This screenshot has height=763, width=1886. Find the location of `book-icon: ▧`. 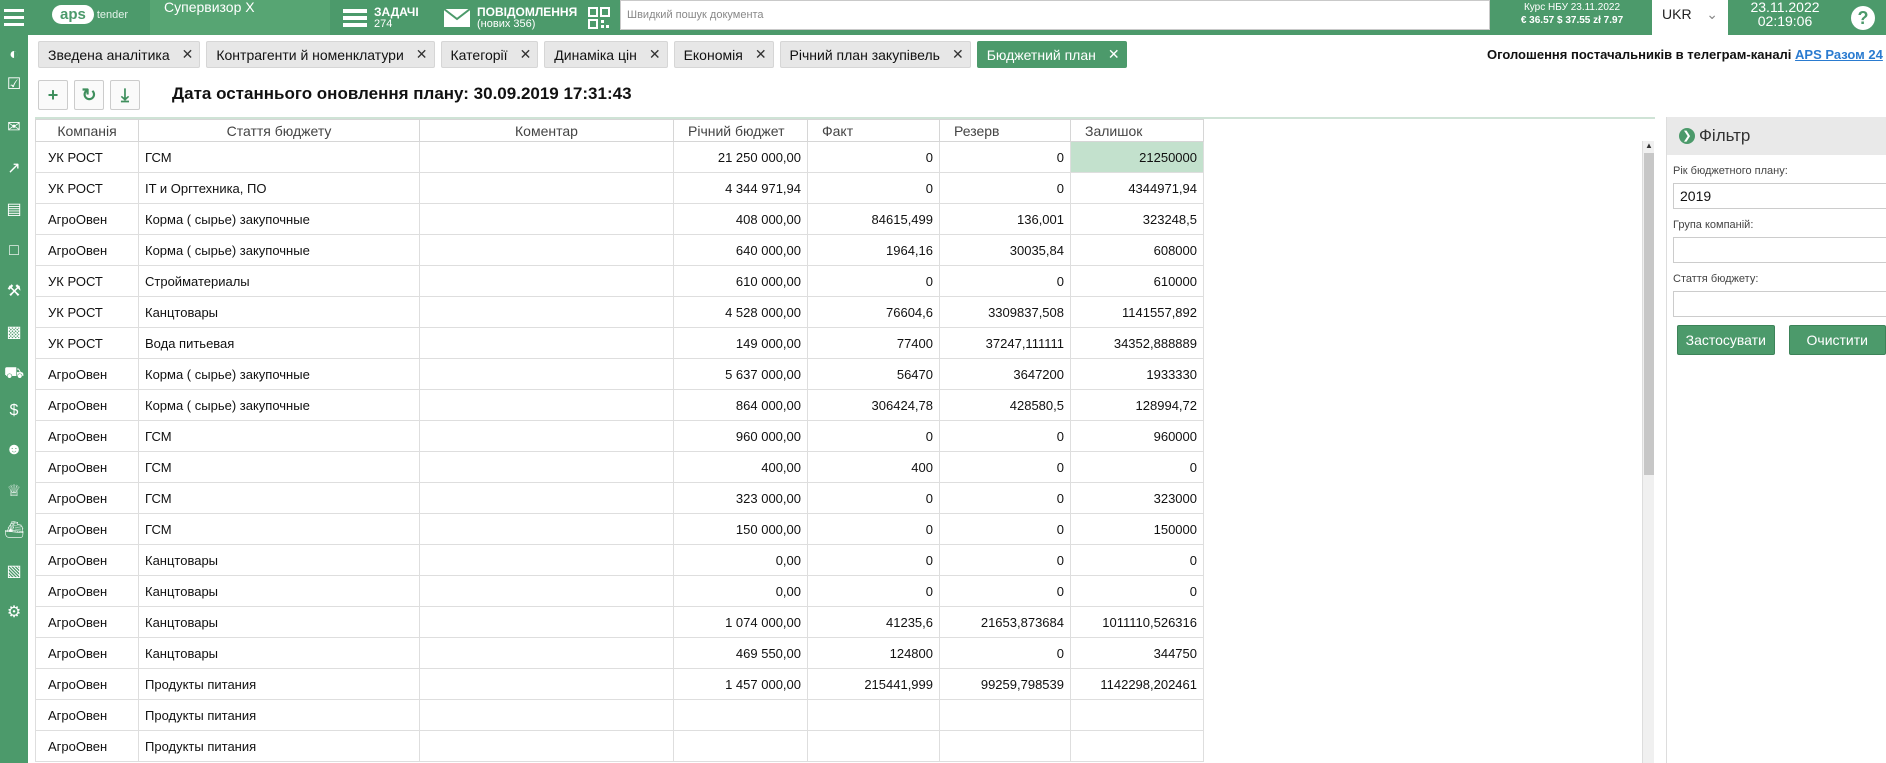

book-icon: ▧ is located at coordinates (14, 572).